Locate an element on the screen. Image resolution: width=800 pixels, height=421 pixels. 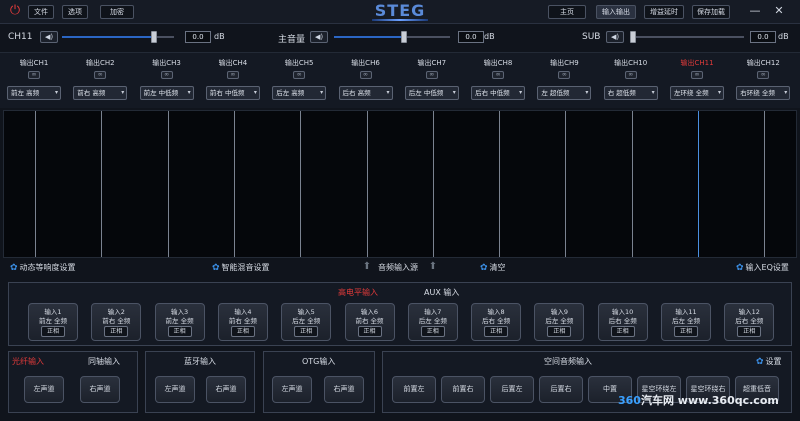
channel-select: 右环绕 全频 is located at coordinates (763, 93).